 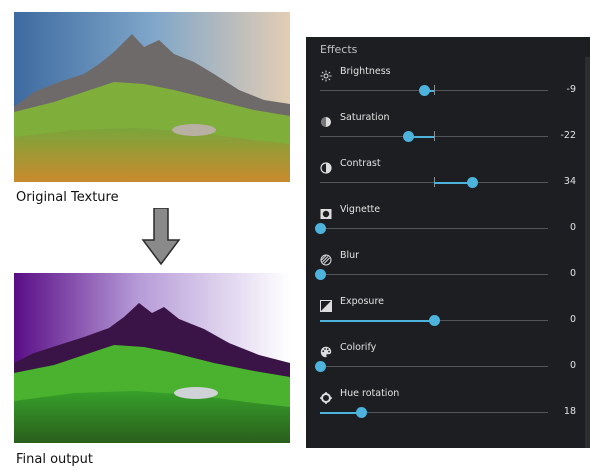 I want to click on effect-value: 34, so click(x=569, y=181).